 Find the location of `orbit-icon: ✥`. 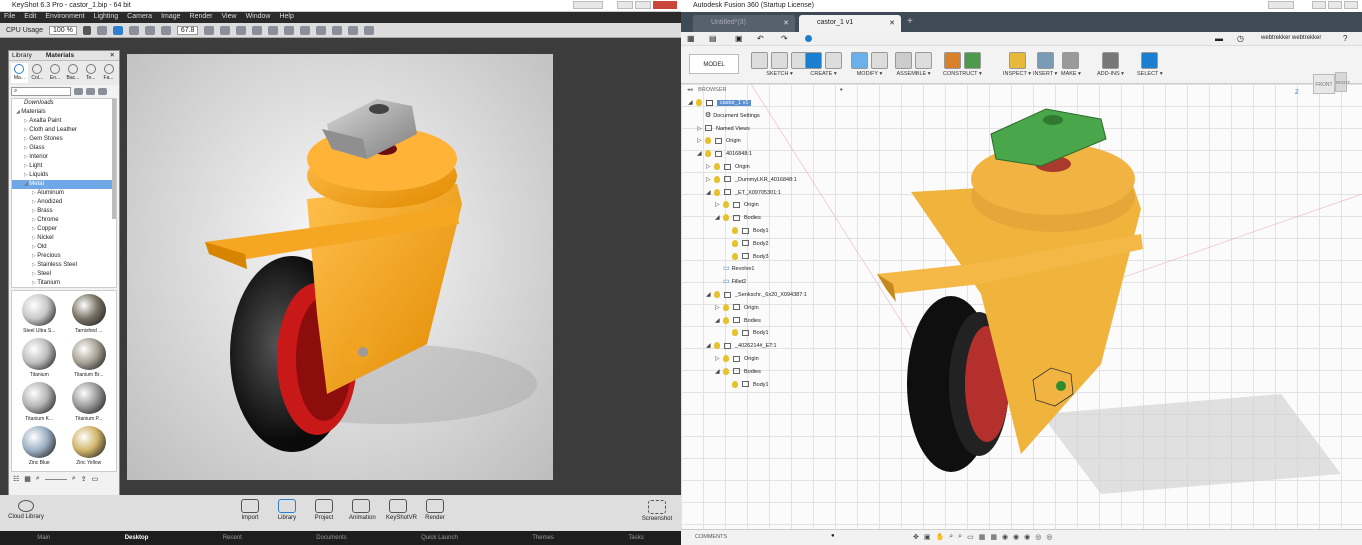

orbit-icon: ✥ is located at coordinates (916, 537).